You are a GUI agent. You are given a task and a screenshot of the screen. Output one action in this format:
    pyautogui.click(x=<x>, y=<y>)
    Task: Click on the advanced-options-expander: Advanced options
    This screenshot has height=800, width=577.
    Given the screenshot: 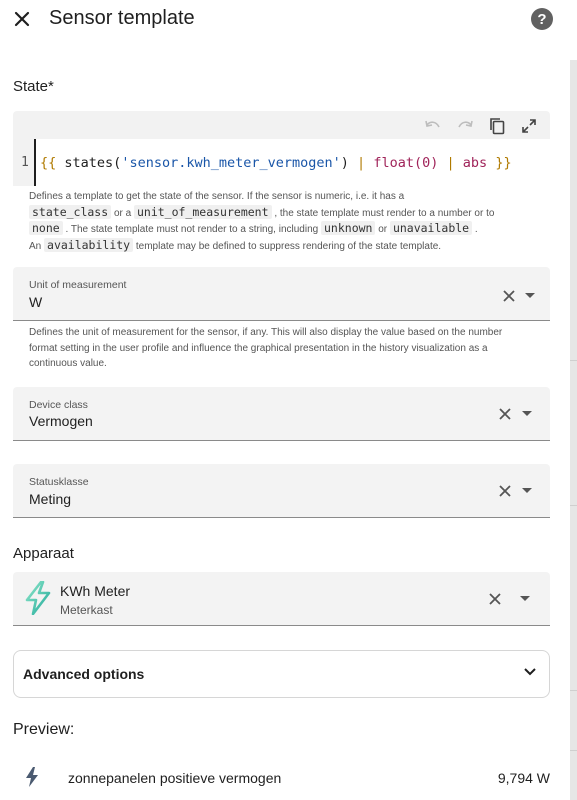 What is the action you would take?
    pyautogui.click(x=281, y=674)
    